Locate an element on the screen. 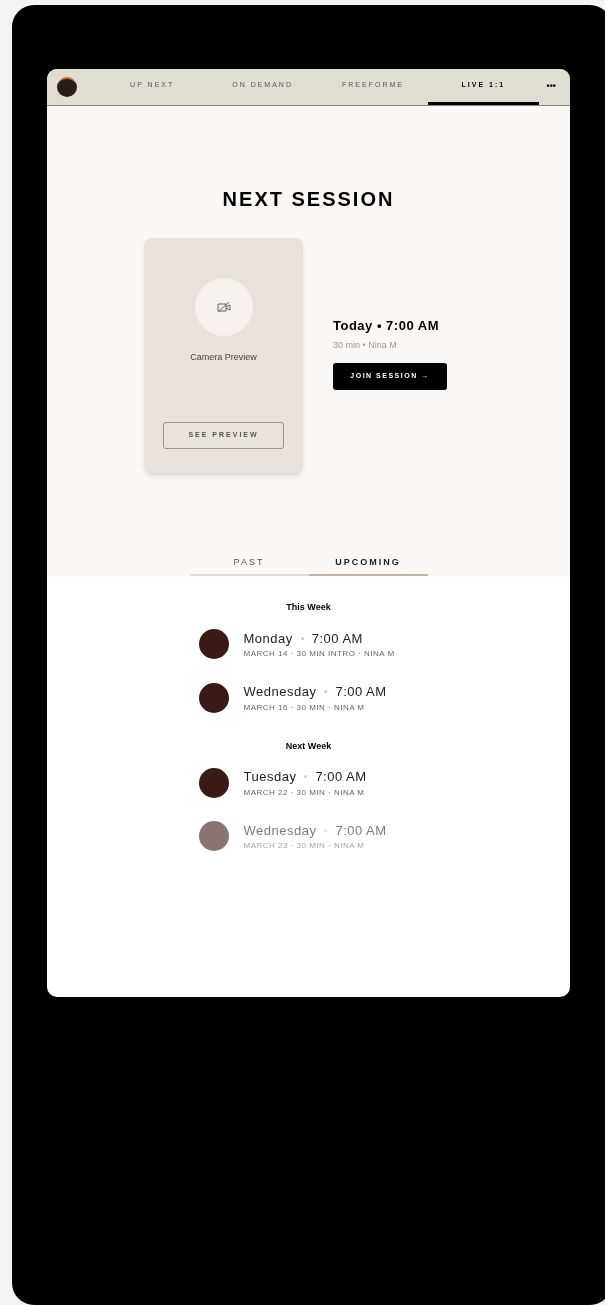  session-meta: MARCH 16 · 30 MIN · NINA M is located at coordinates (304, 707).